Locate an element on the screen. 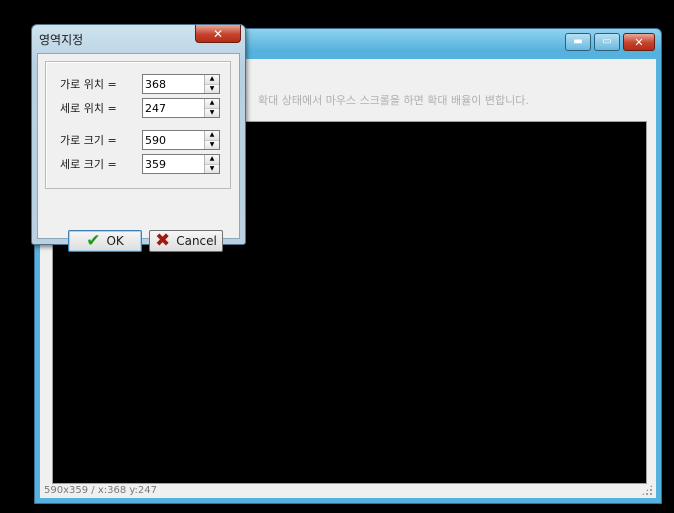 This screenshot has height=513, width=674. spinner-y: ▲ ▼ is located at coordinates (181, 108).